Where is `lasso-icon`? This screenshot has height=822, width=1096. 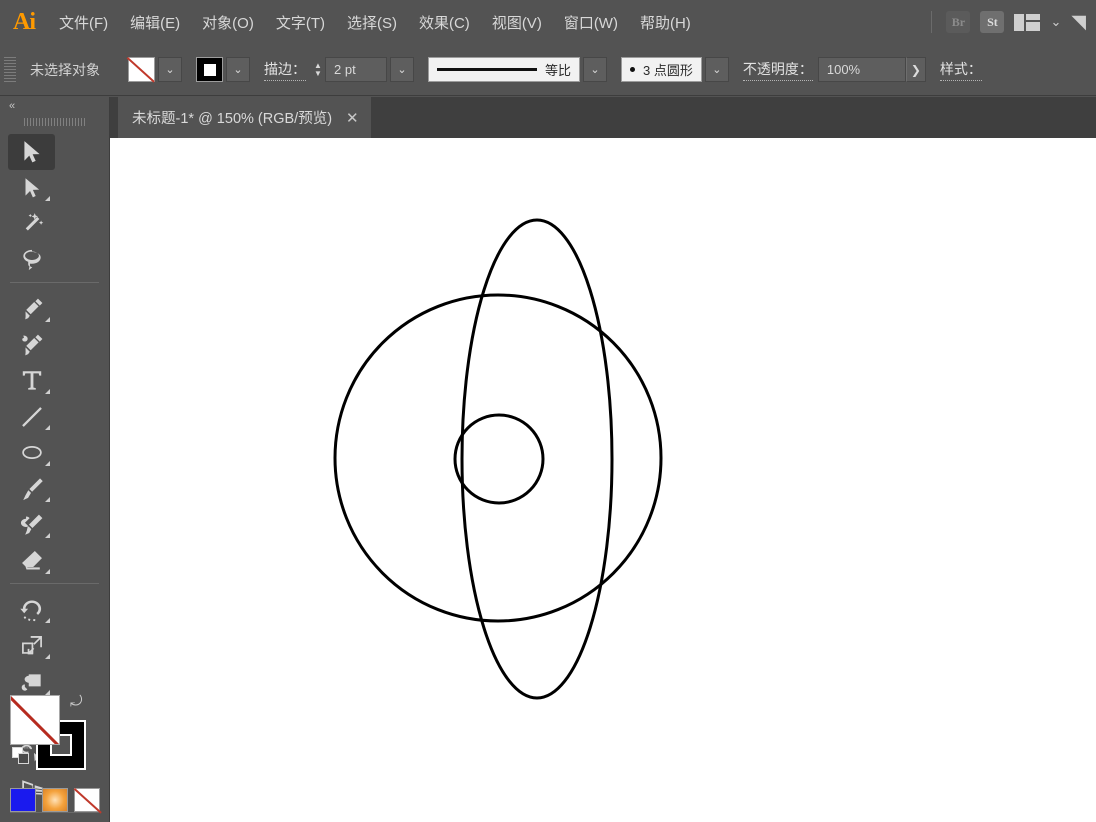 lasso-icon is located at coordinates (31, 260).